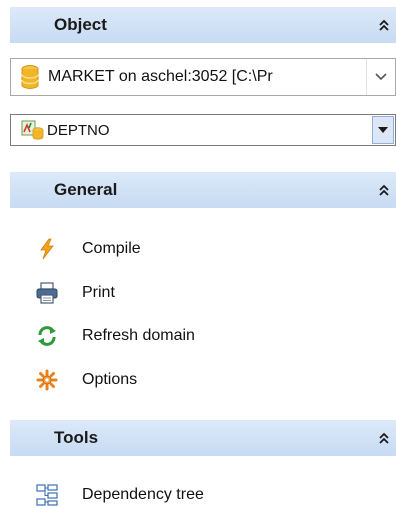 The image size is (396, 508). I want to click on database-combo-value: MARKET on aschel:3052 [C:\Pr, so click(160, 76).